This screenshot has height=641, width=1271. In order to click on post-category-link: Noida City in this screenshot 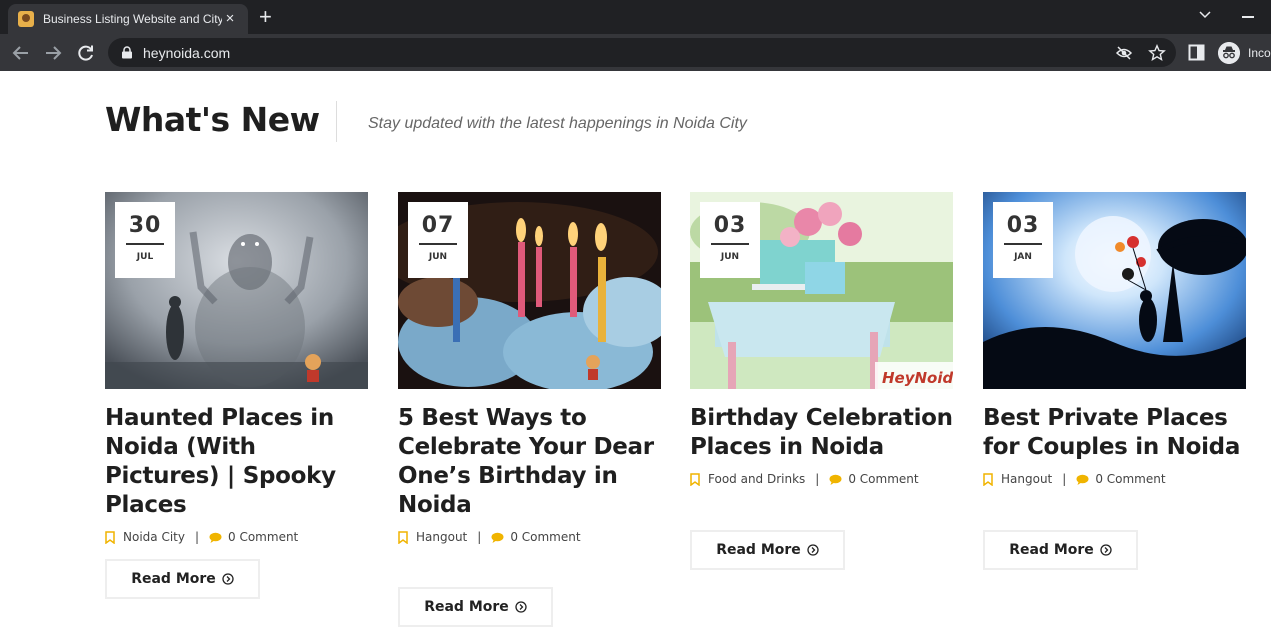, I will do `click(154, 537)`.